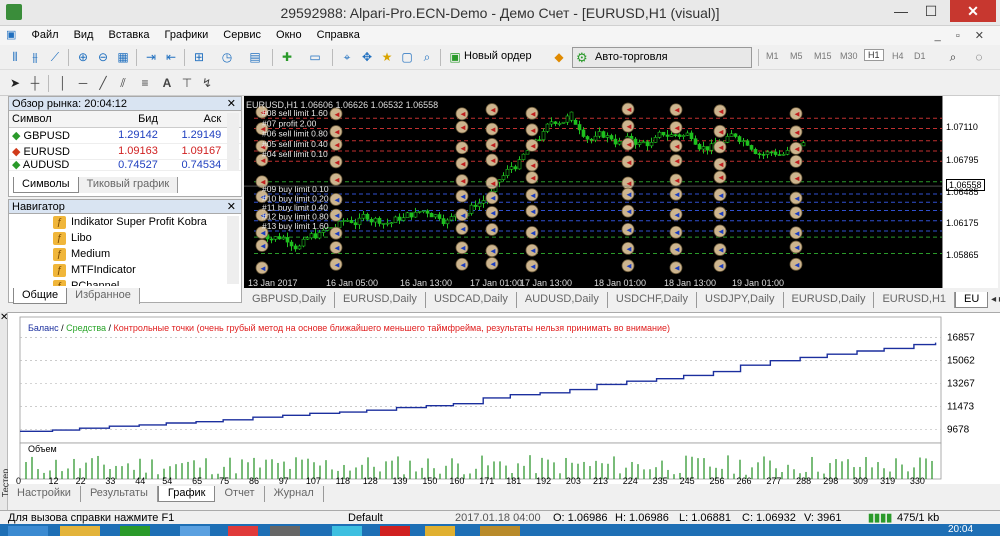 The width and height of the screenshot is (1000, 536). I want to click on tester-tab: Результаты, so click(119, 494).